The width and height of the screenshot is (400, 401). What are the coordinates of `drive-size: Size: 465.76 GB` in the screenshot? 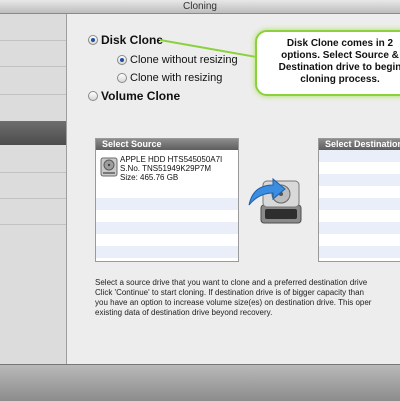 It's located at (149, 177).